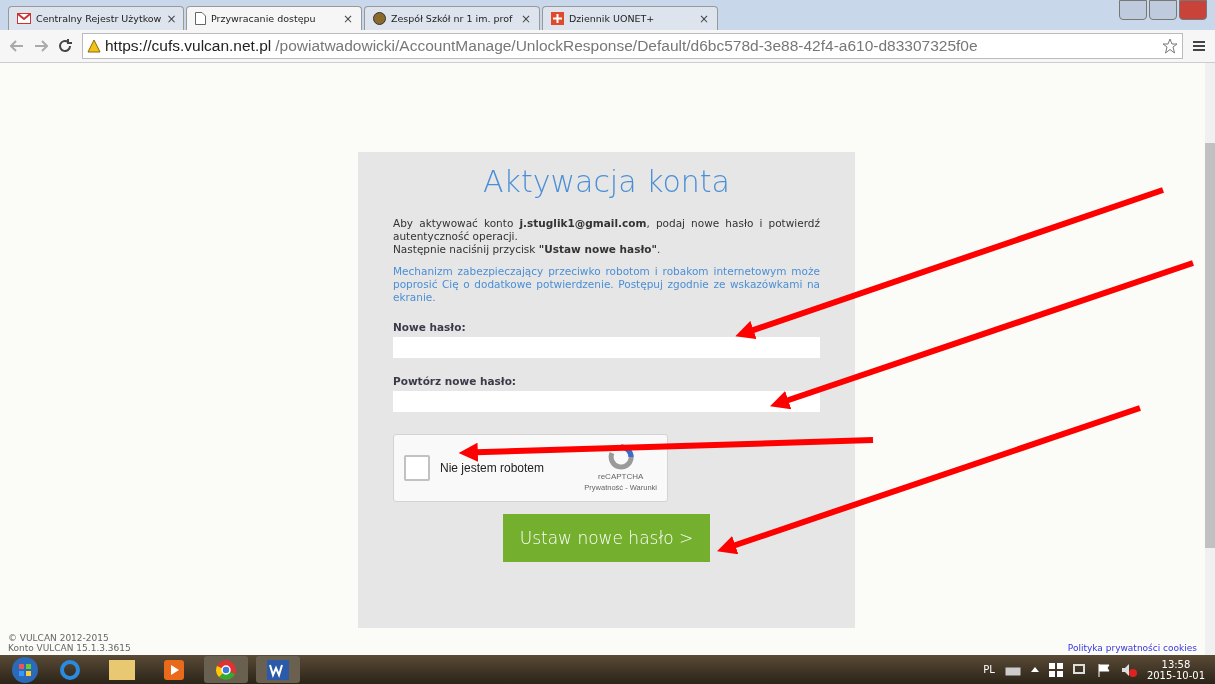 This screenshot has width=1215, height=684. I want to click on browser-tab: Przywracanie dostępu ×, so click(274, 18).